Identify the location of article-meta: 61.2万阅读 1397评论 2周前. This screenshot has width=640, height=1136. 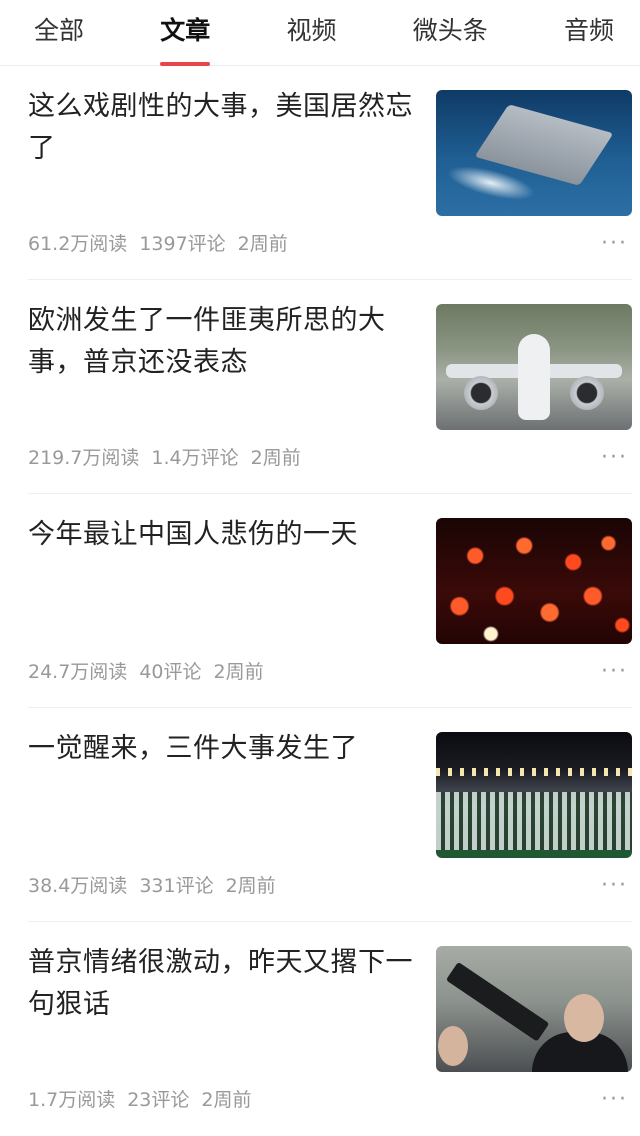
(158, 244).